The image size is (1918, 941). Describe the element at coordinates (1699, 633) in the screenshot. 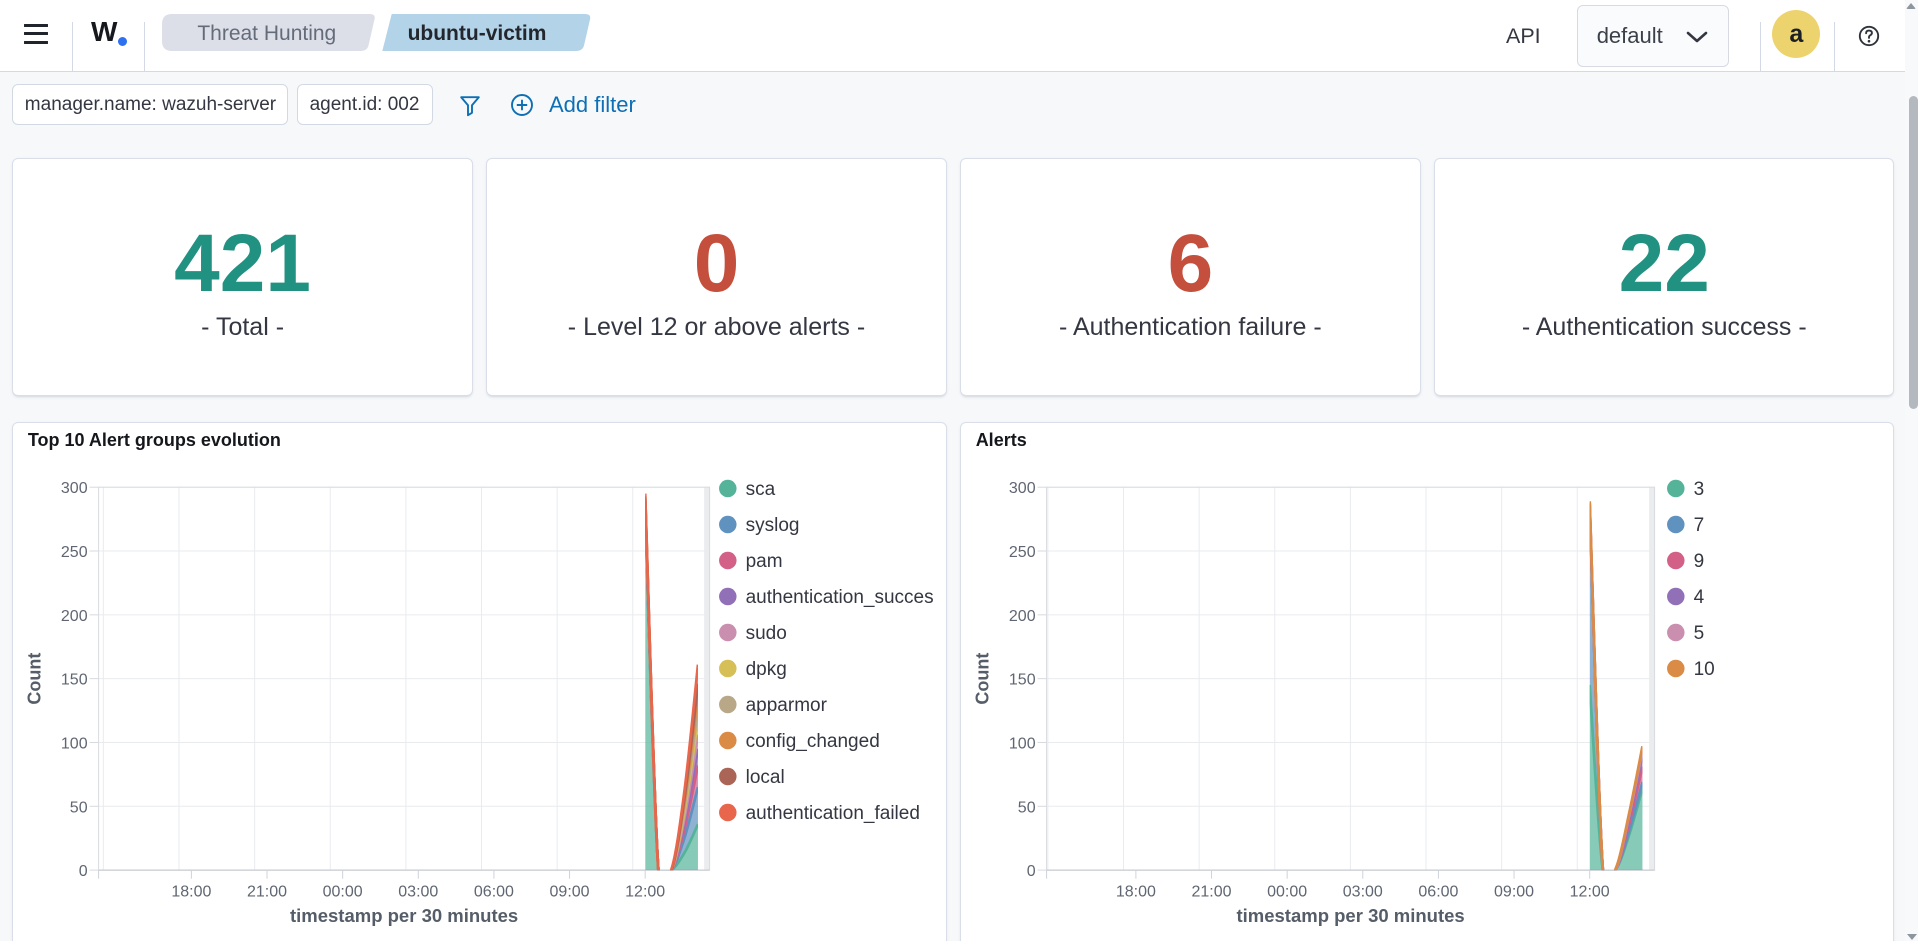

I see `legend-label: 5` at that location.